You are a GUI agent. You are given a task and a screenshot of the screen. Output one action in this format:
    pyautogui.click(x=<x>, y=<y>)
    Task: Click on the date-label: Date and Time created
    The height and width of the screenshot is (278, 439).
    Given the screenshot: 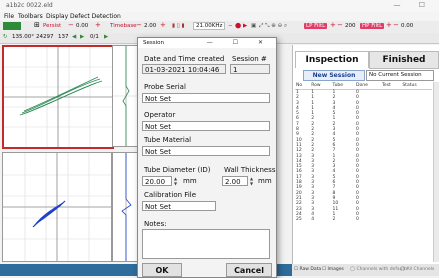 What is the action you would take?
    pyautogui.click(x=184, y=59)
    